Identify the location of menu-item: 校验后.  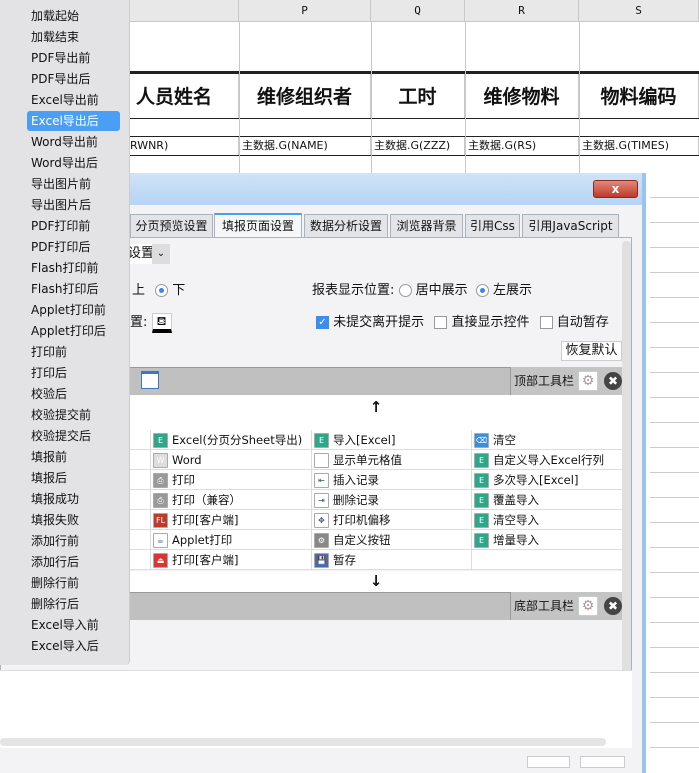
(73, 394).